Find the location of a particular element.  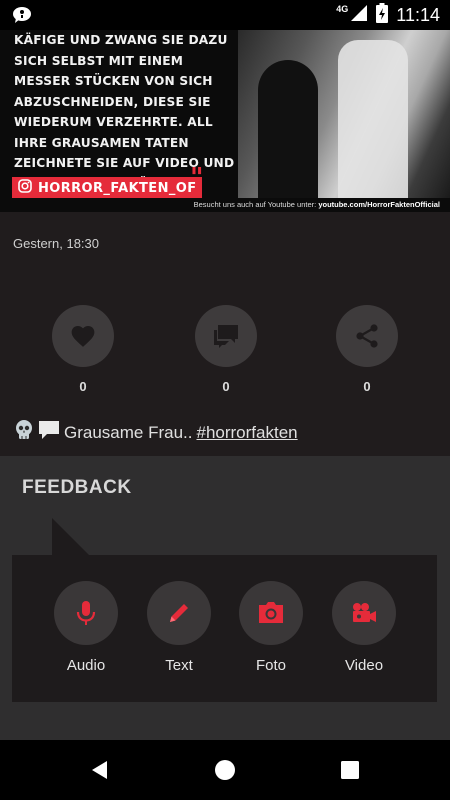

pencil-icon is located at coordinates (179, 613).